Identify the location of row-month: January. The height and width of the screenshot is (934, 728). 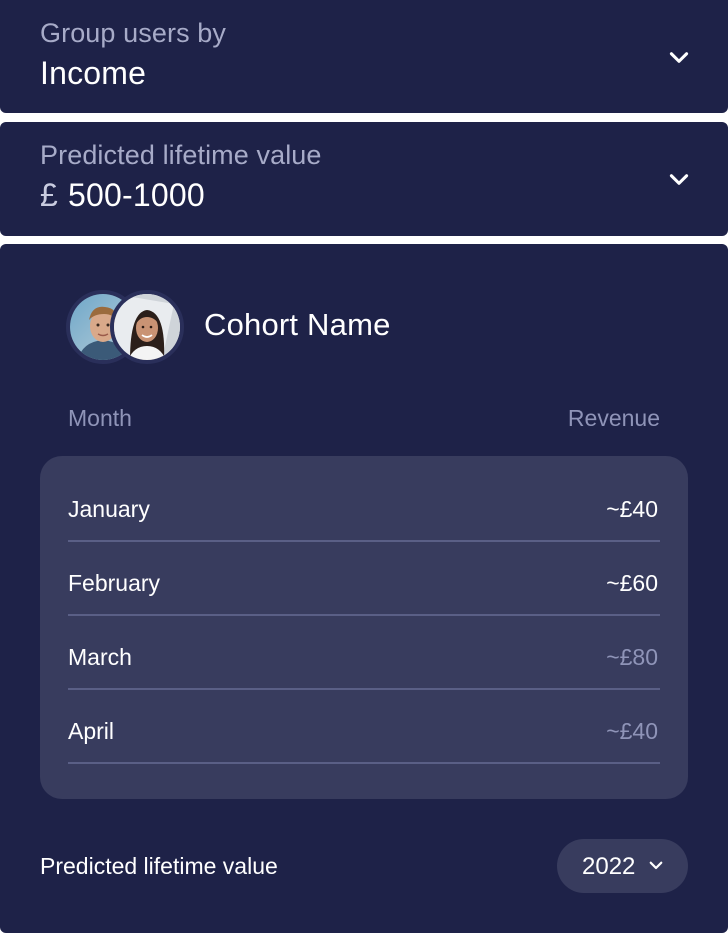
(109, 509).